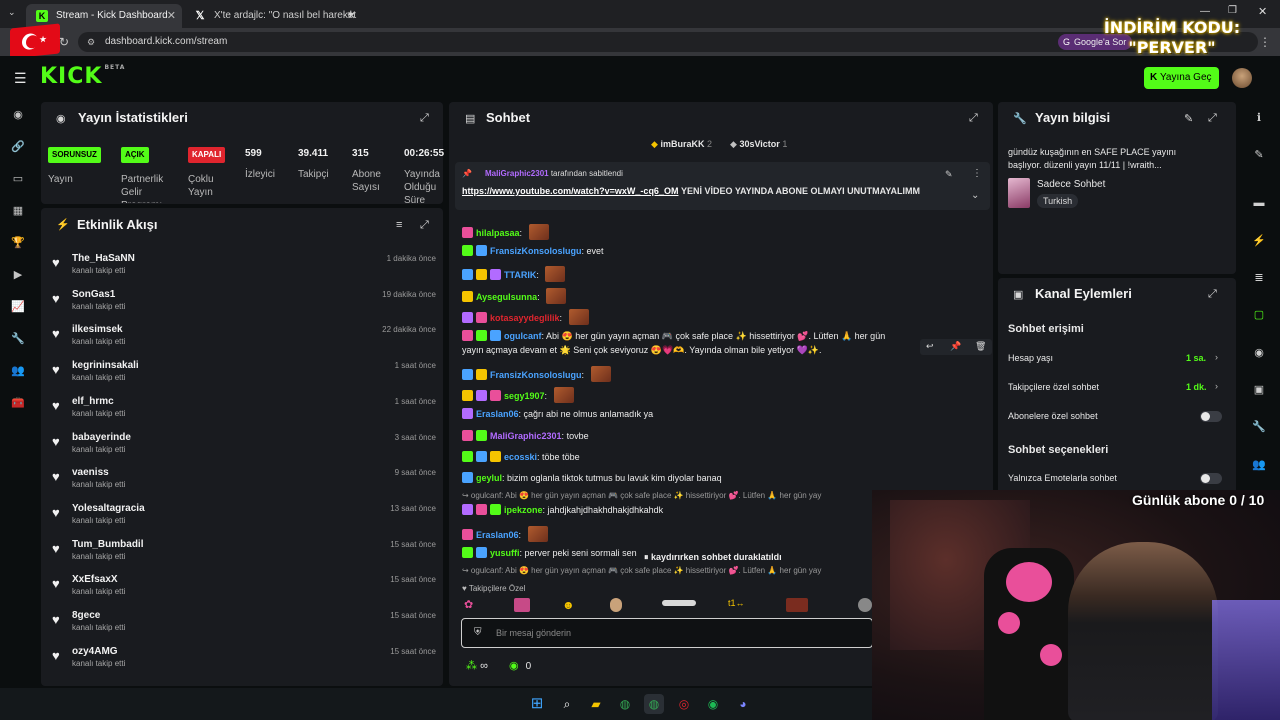  Describe the element at coordinates (245, 449) in the screenshot. I see `activity-item: ♥ babayerinde kanalı takip etti 3 saat önce` at that location.